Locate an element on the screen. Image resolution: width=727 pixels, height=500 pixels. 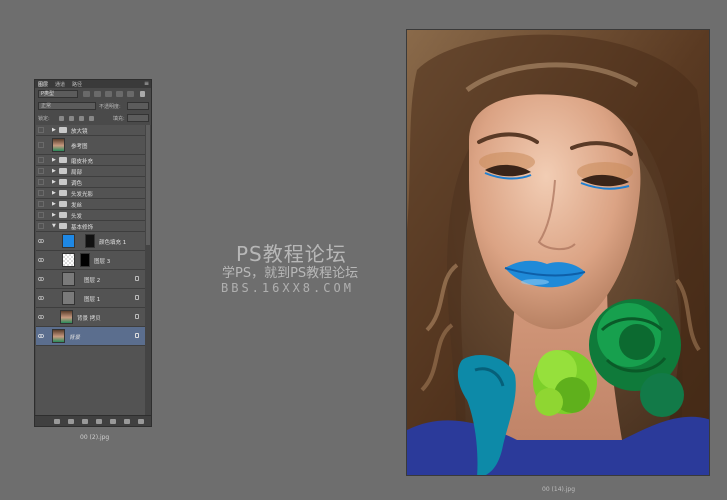
layer-filter-select: P类型 is located at coordinates (58, 94).